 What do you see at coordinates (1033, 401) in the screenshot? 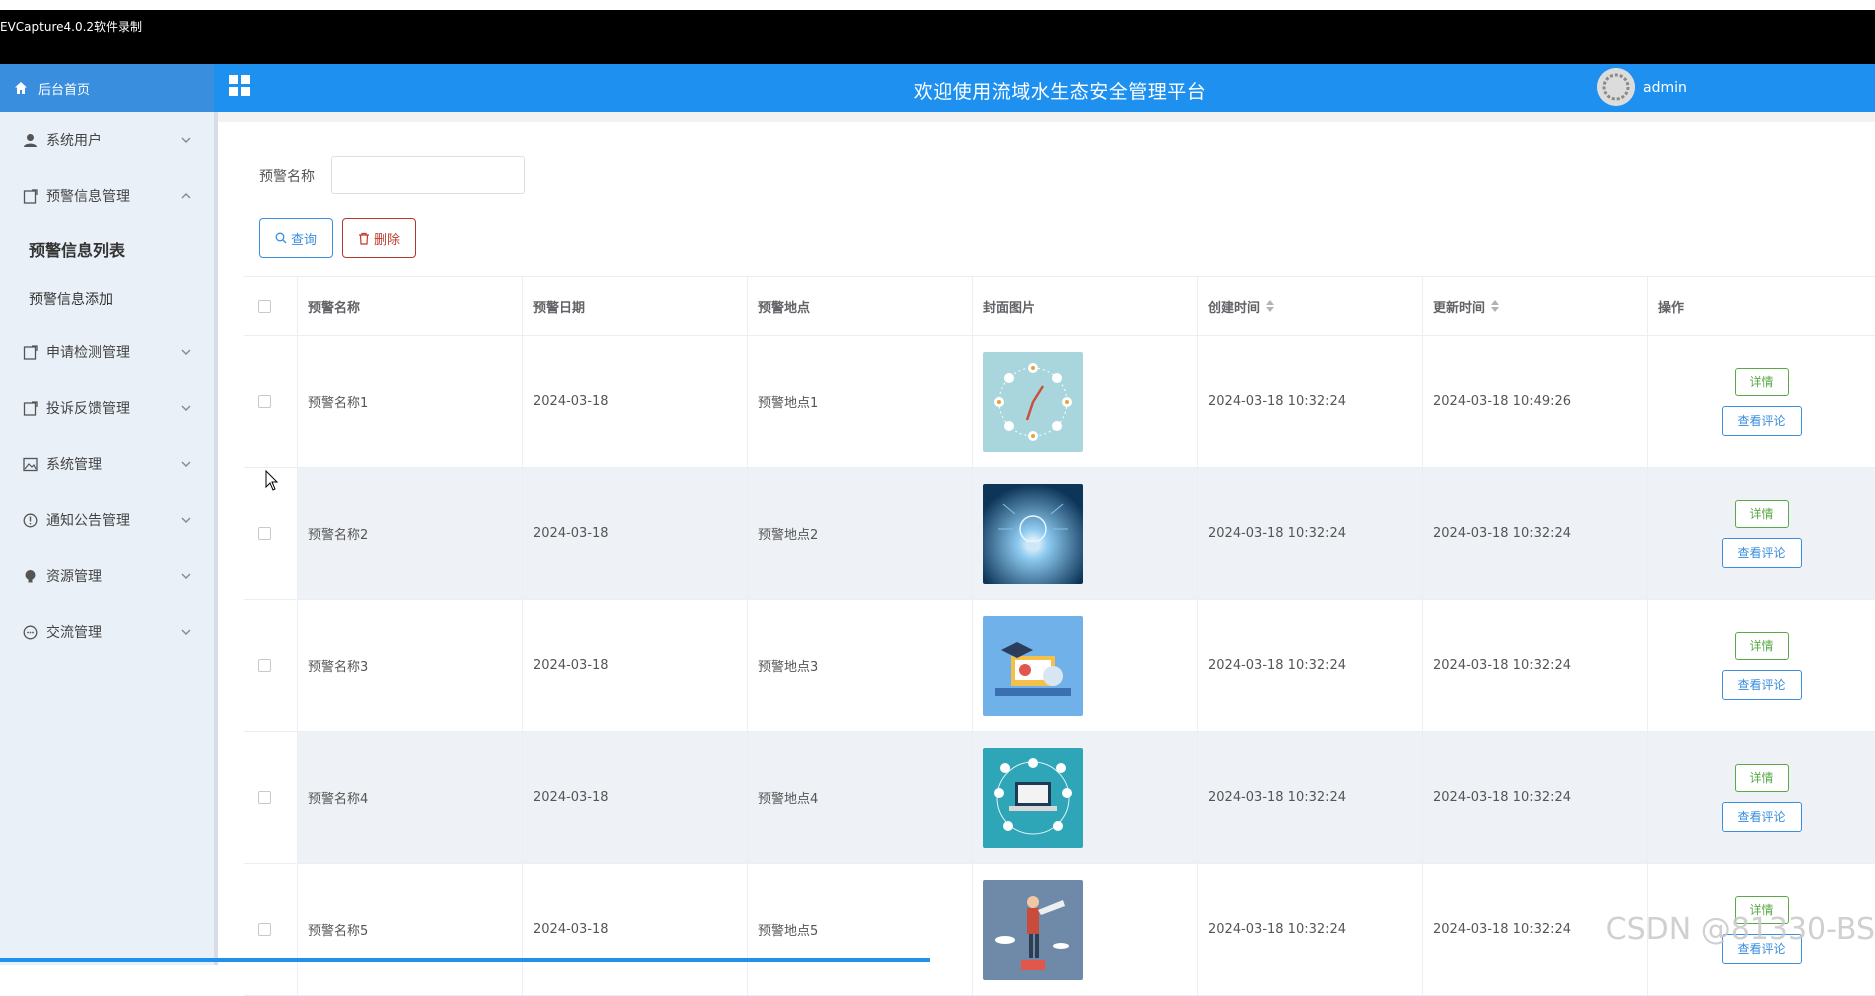
I see `cover-image-clock` at bounding box center [1033, 401].